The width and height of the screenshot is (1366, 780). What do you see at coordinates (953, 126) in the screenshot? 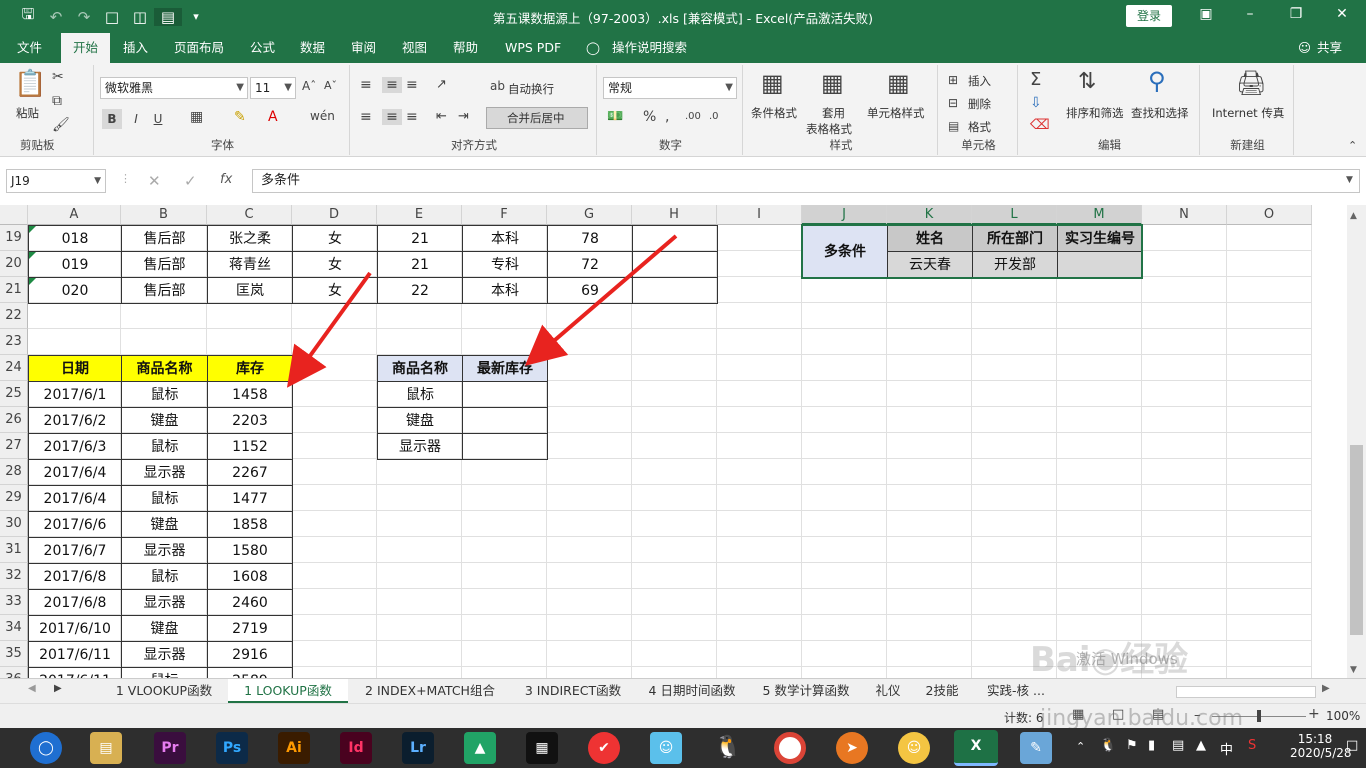
I see `format-cells-icon: ▤` at bounding box center [953, 126].